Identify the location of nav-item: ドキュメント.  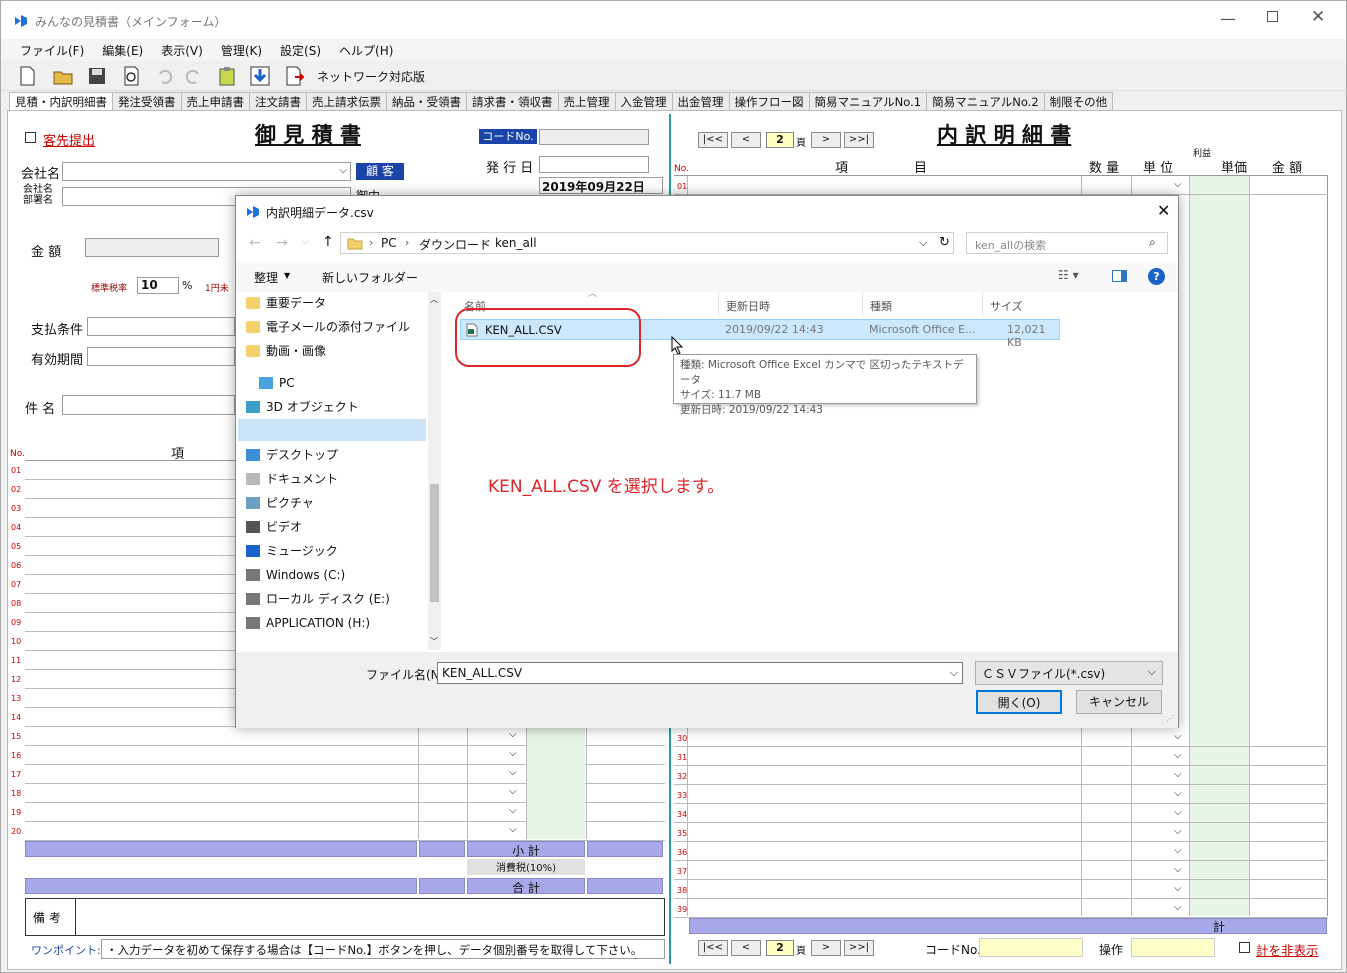
(292, 479).